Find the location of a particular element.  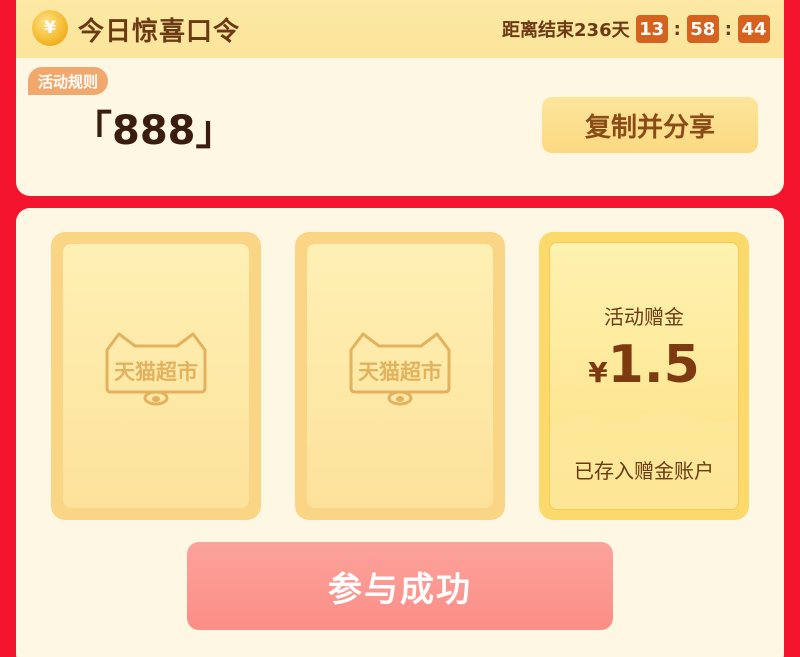

countdown-minutes: 58 is located at coordinates (702, 29).